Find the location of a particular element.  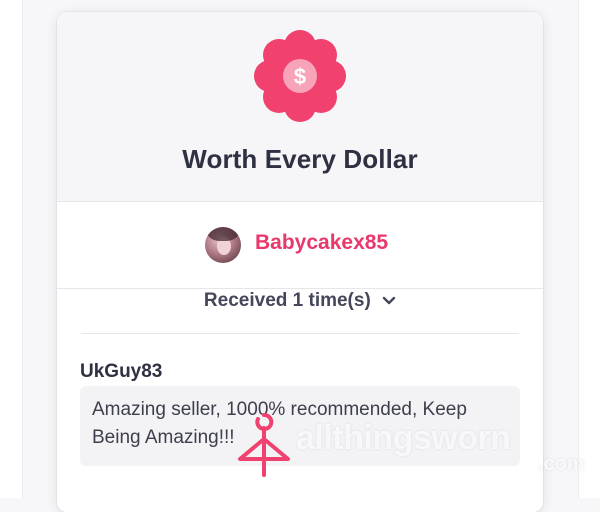

gift-title: Worth Every Dollar is located at coordinates (300, 159).